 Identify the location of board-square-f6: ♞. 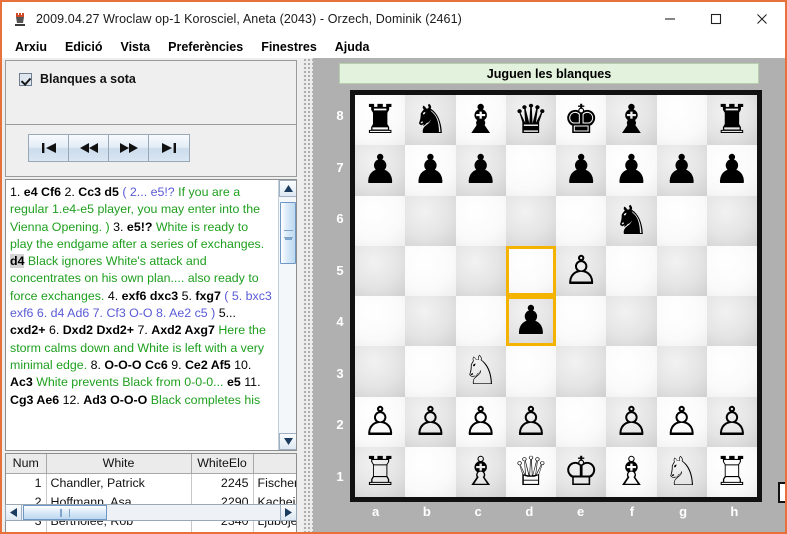
(631, 220).